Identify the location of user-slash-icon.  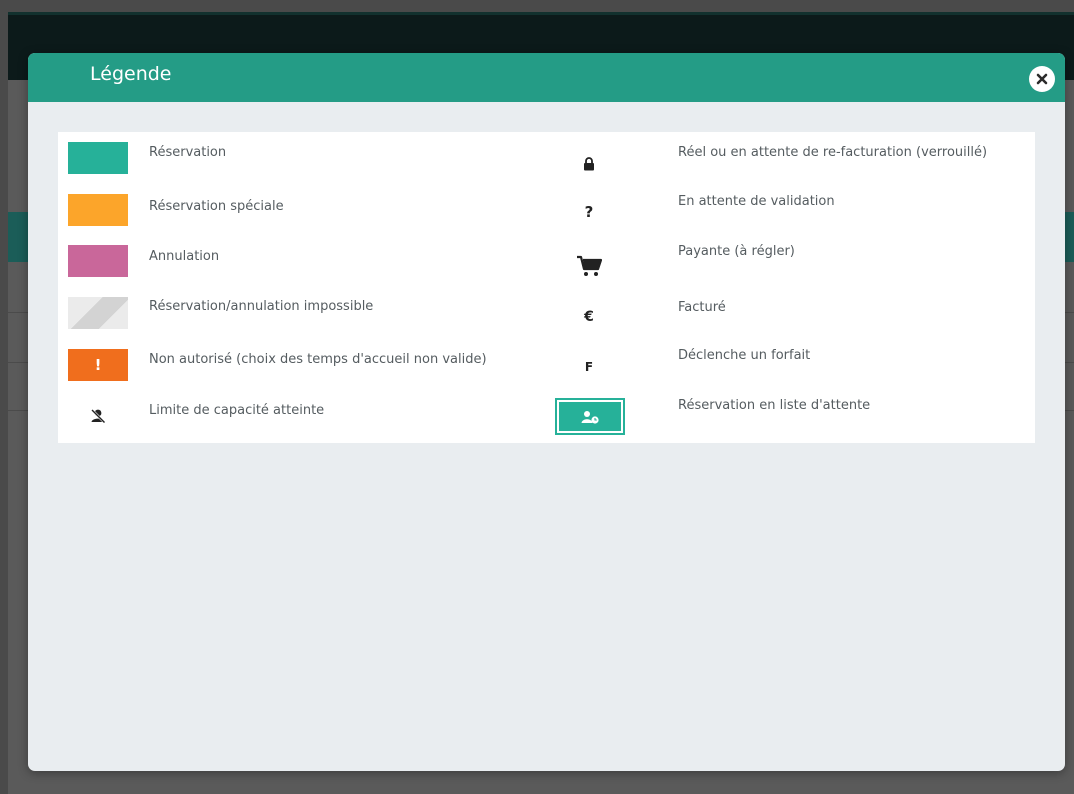
(98, 416).